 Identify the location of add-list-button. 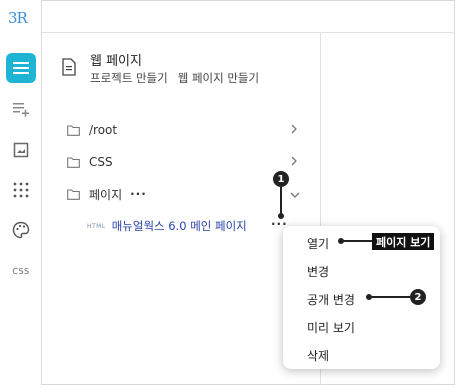
(21, 109).